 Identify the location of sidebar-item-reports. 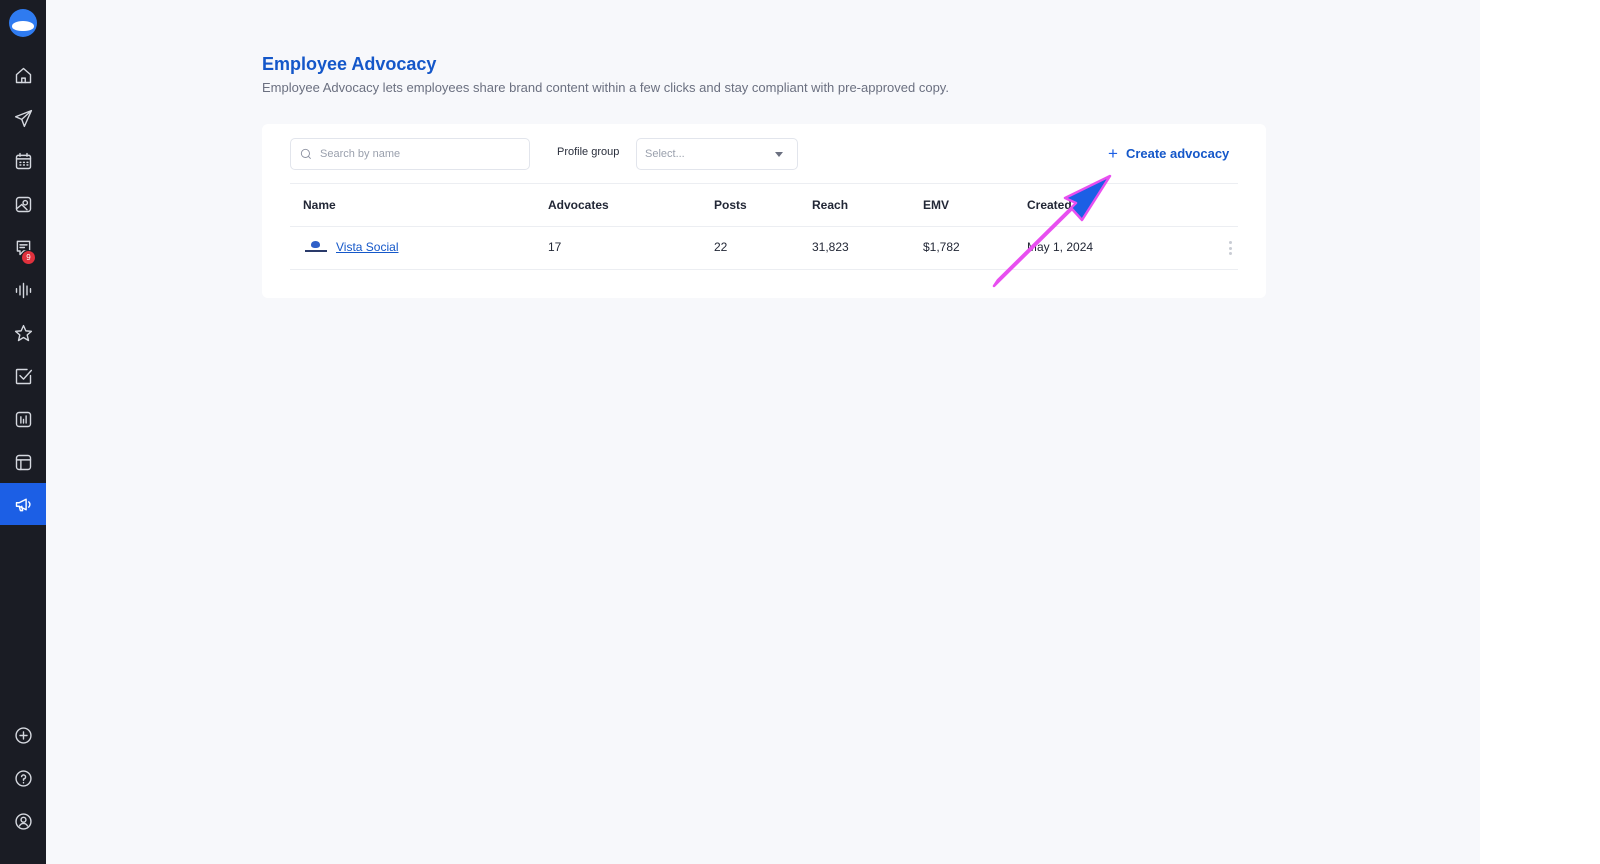
(23, 419).